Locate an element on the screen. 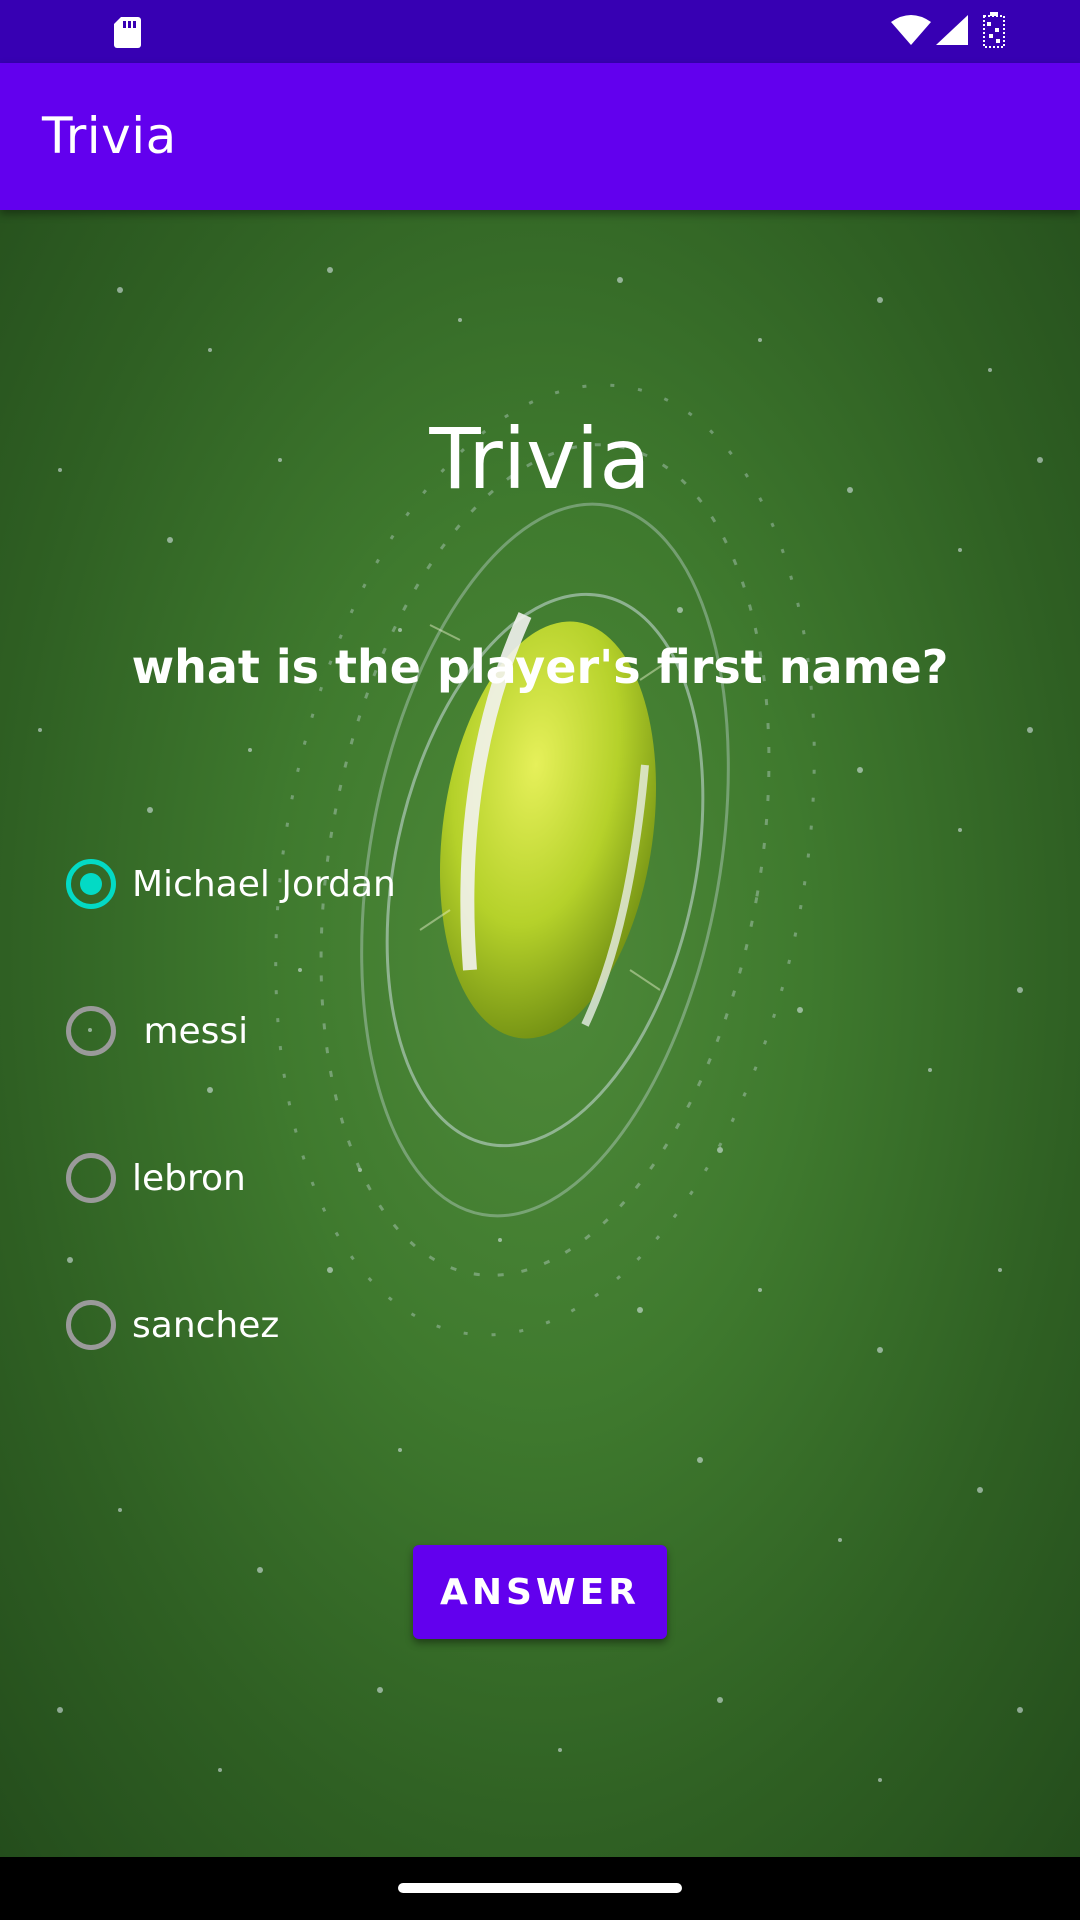  app-title: Trivia is located at coordinates (109, 136).